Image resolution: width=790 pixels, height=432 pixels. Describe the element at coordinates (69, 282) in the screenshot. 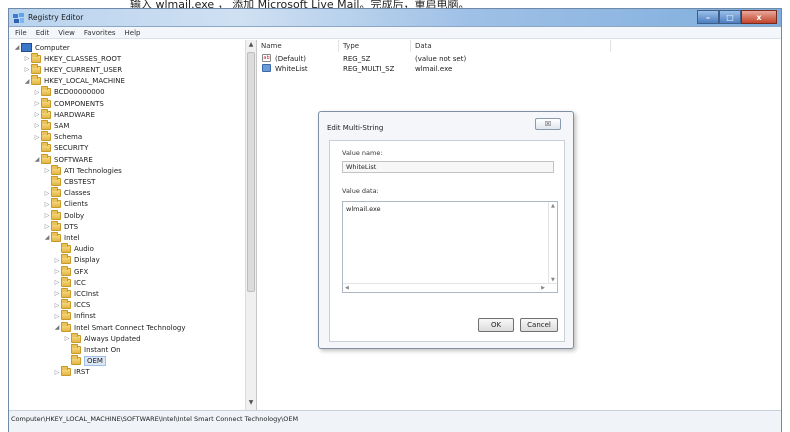

I see `tree-node: ▷ ICC` at that location.